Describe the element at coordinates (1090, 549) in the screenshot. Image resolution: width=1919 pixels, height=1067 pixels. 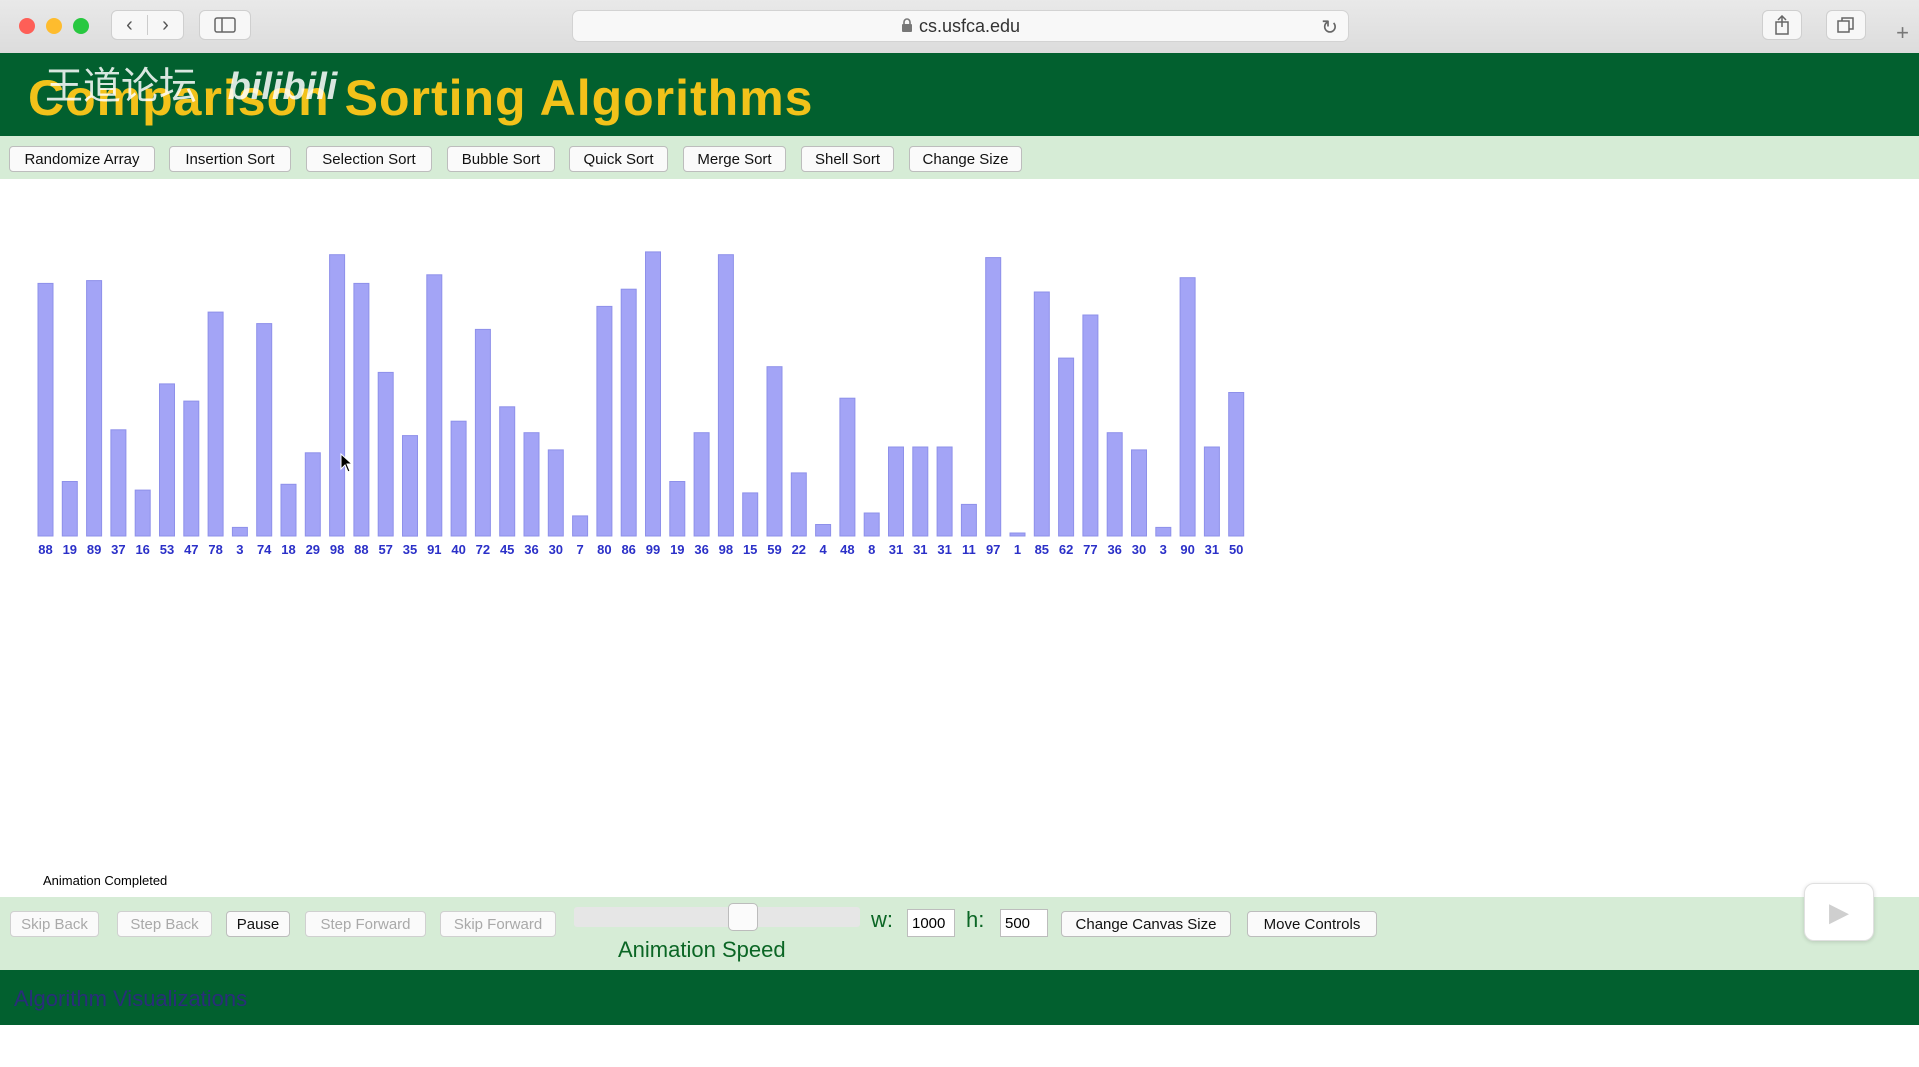
I see `bar-value-label: 77` at that location.